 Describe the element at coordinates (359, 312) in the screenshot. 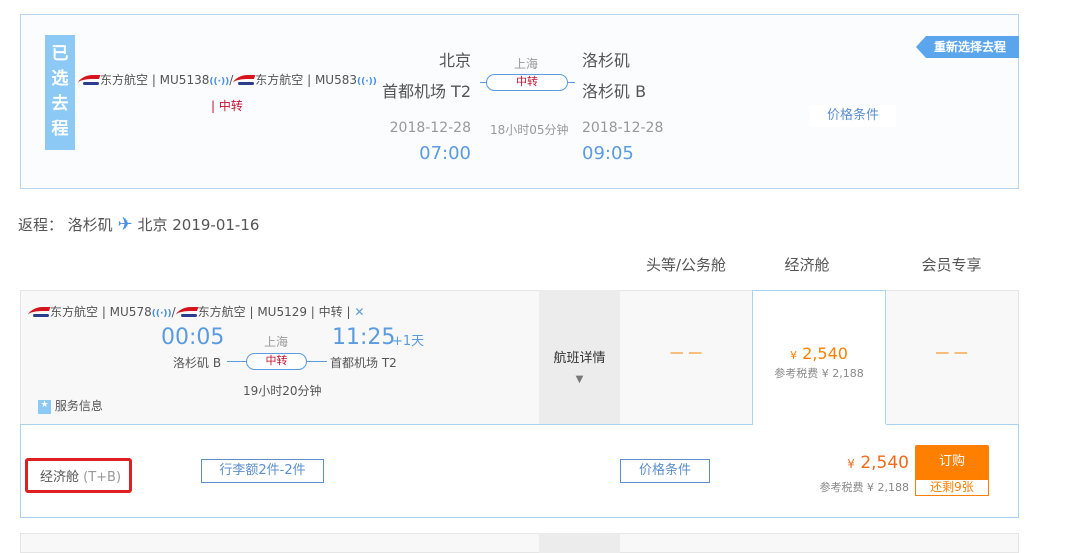

I see `meal-icon: ✕` at that location.